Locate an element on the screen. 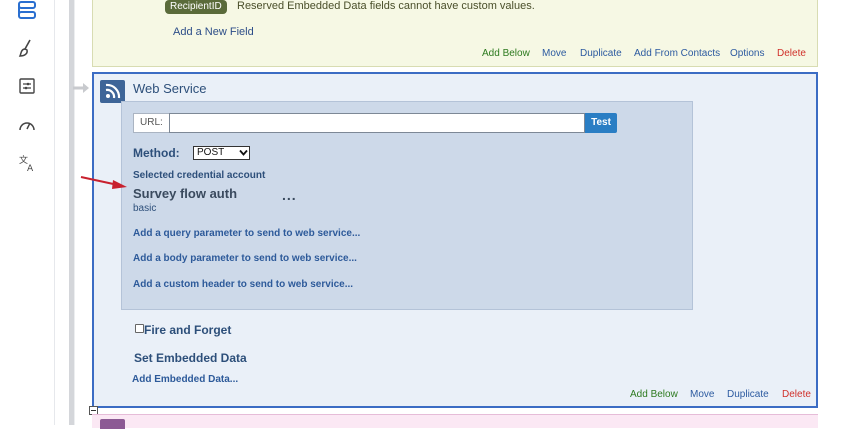 This screenshot has width=850, height=429. credential-name: Survey flow auth is located at coordinates (185, 193).